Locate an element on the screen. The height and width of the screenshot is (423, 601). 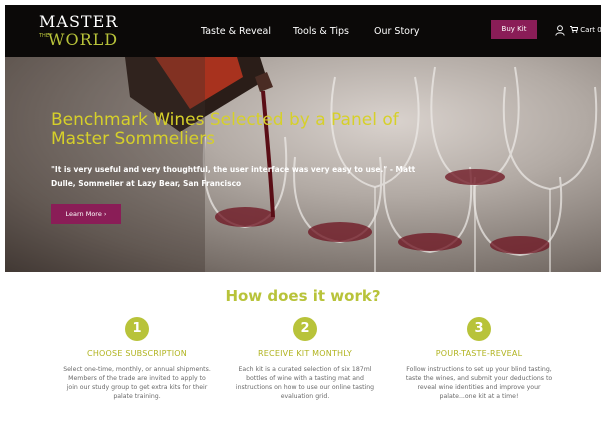
step-number-badge: 3 is located at coordinates (479, 329).